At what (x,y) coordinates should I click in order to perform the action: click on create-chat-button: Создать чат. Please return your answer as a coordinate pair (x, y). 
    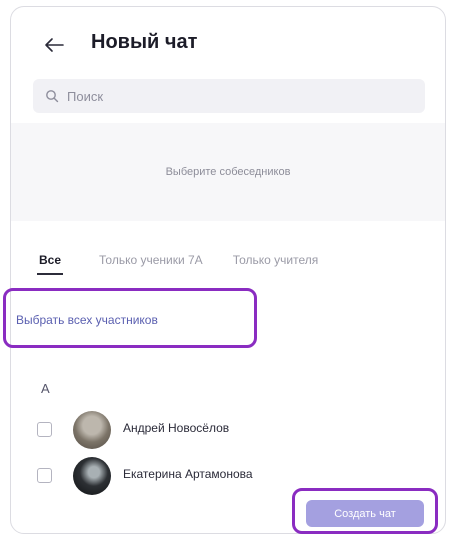
    Looking at the image, I should click on (365, 513).